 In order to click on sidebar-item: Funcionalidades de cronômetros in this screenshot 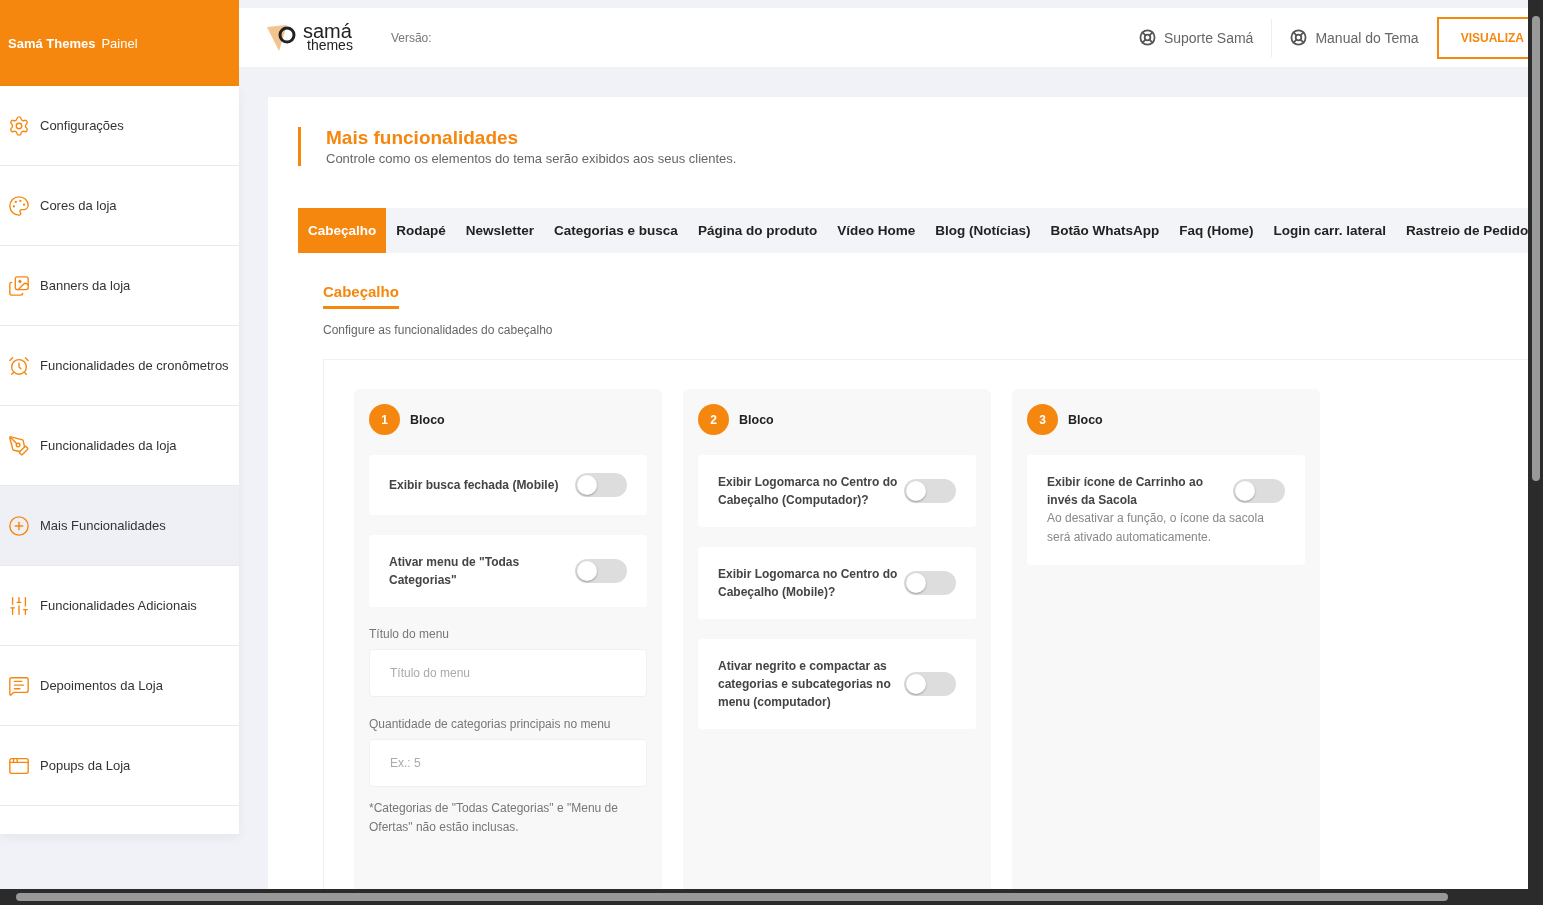, I will do `click(119, 366)`.